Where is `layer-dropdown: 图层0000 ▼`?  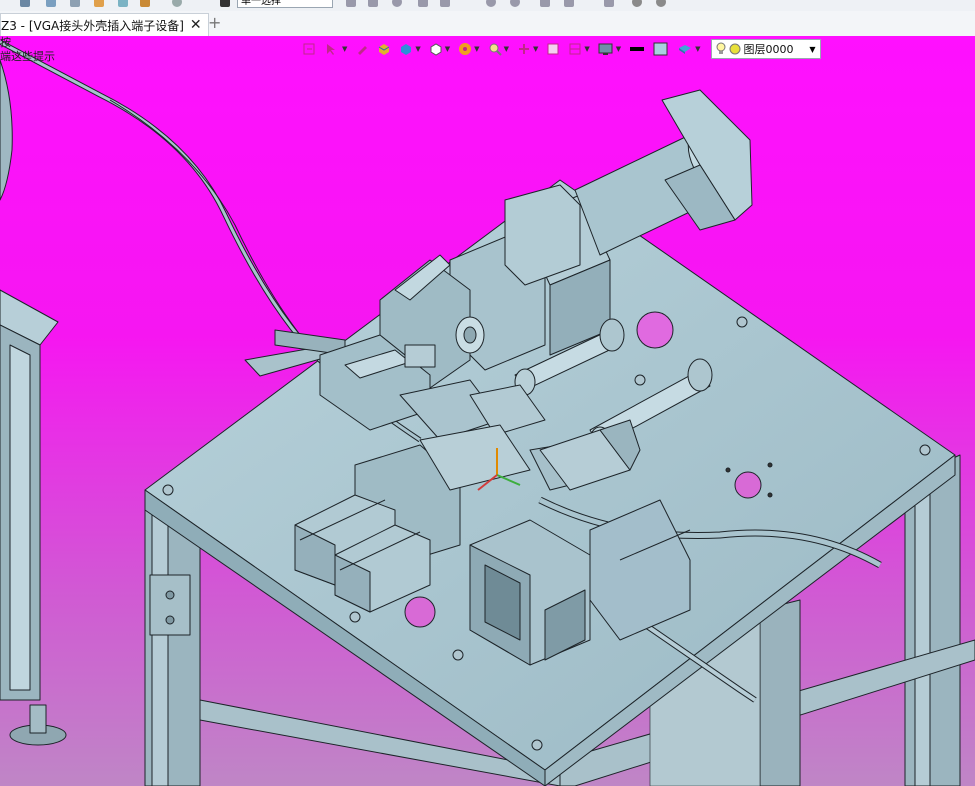 layer-dropdown: 图层0000 ▼ is located at coordinates (765, 49).